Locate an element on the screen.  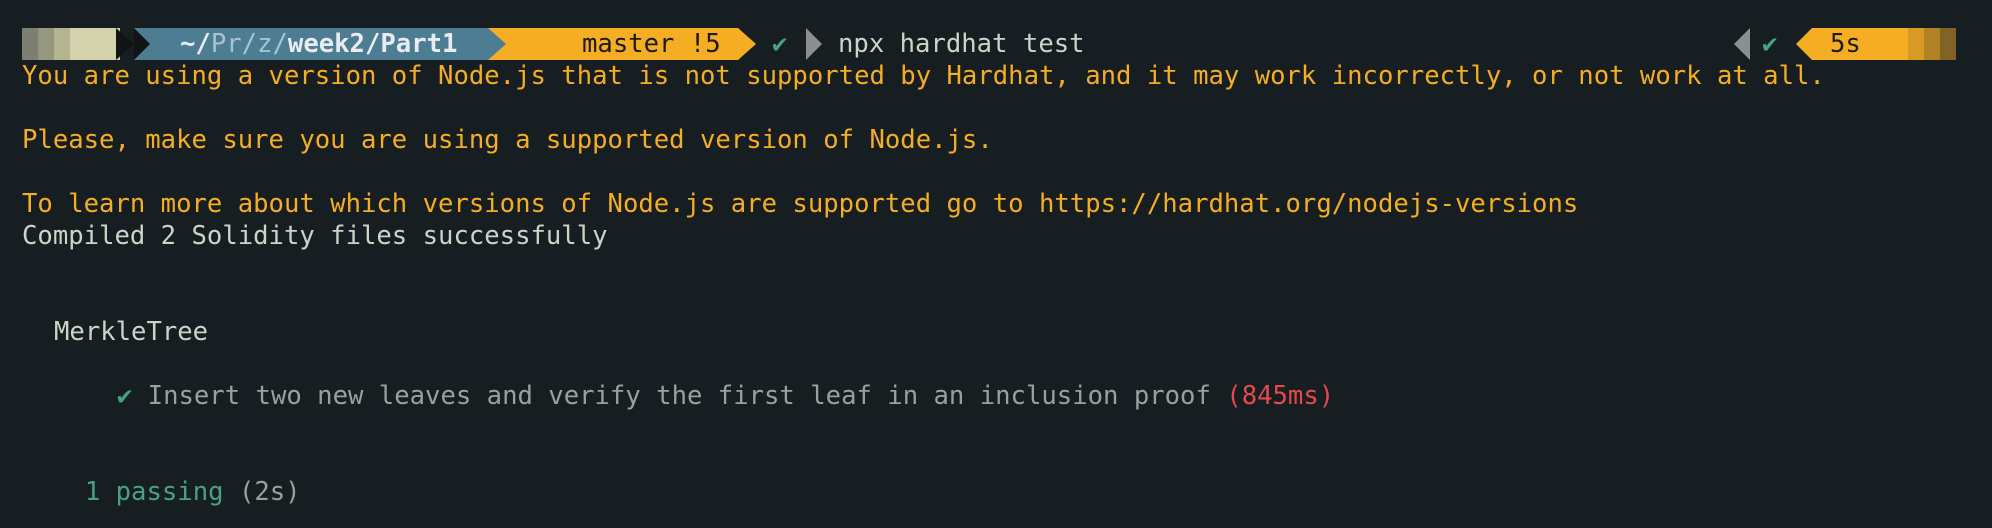
path-dir-part: Part1 is located at coordinates (419, 44).